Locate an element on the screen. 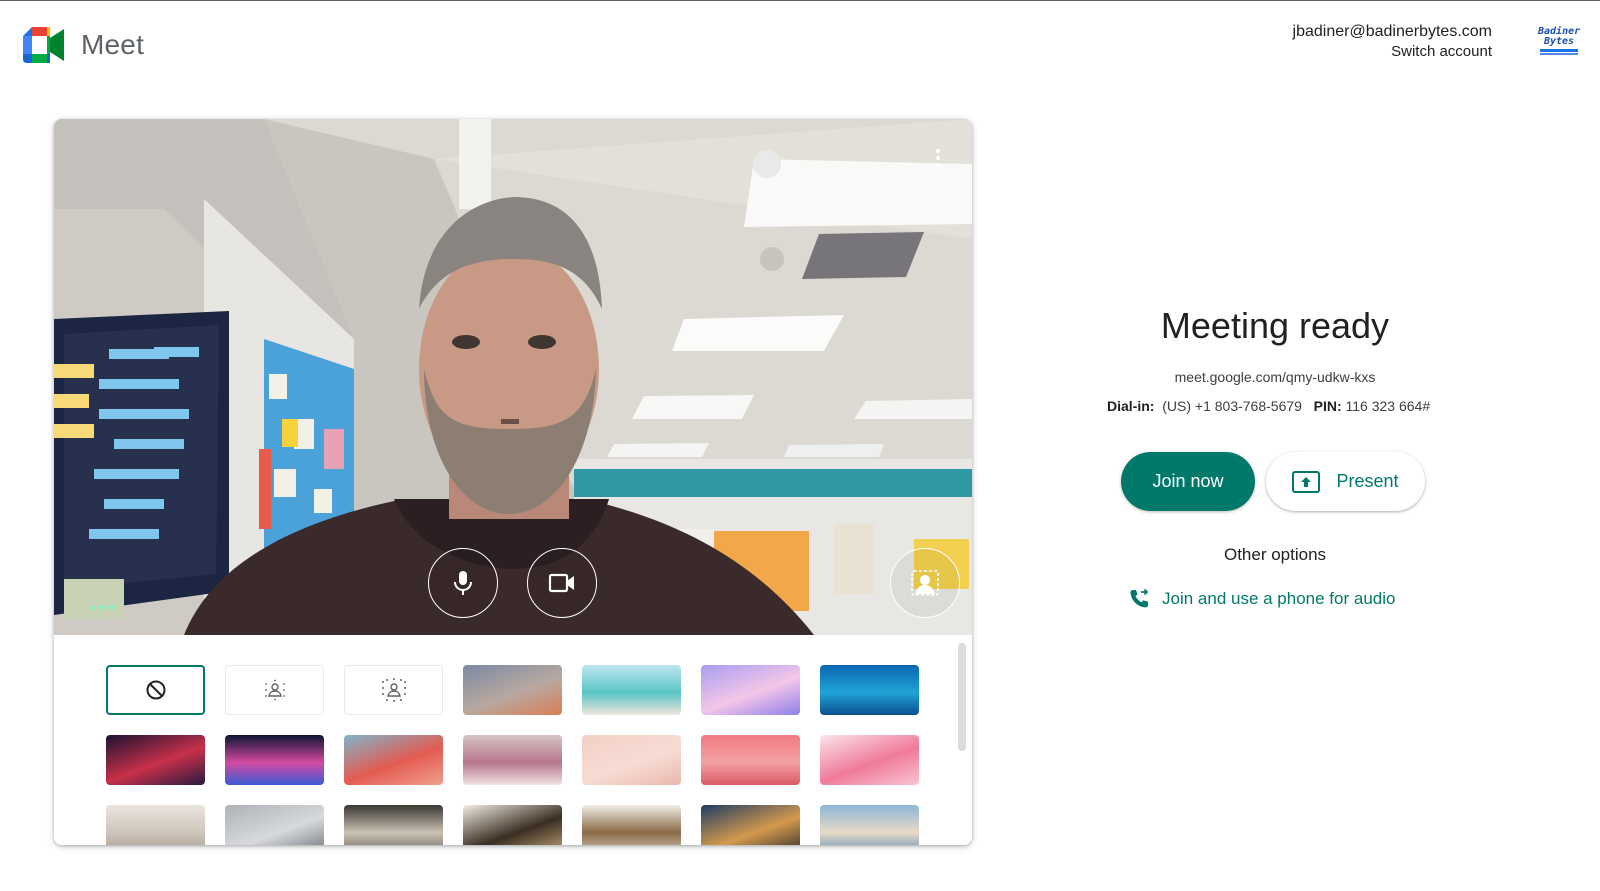 The image size is (1600, 891). dial-in-label: Dial-in: is located at coordinates (1131, 406).